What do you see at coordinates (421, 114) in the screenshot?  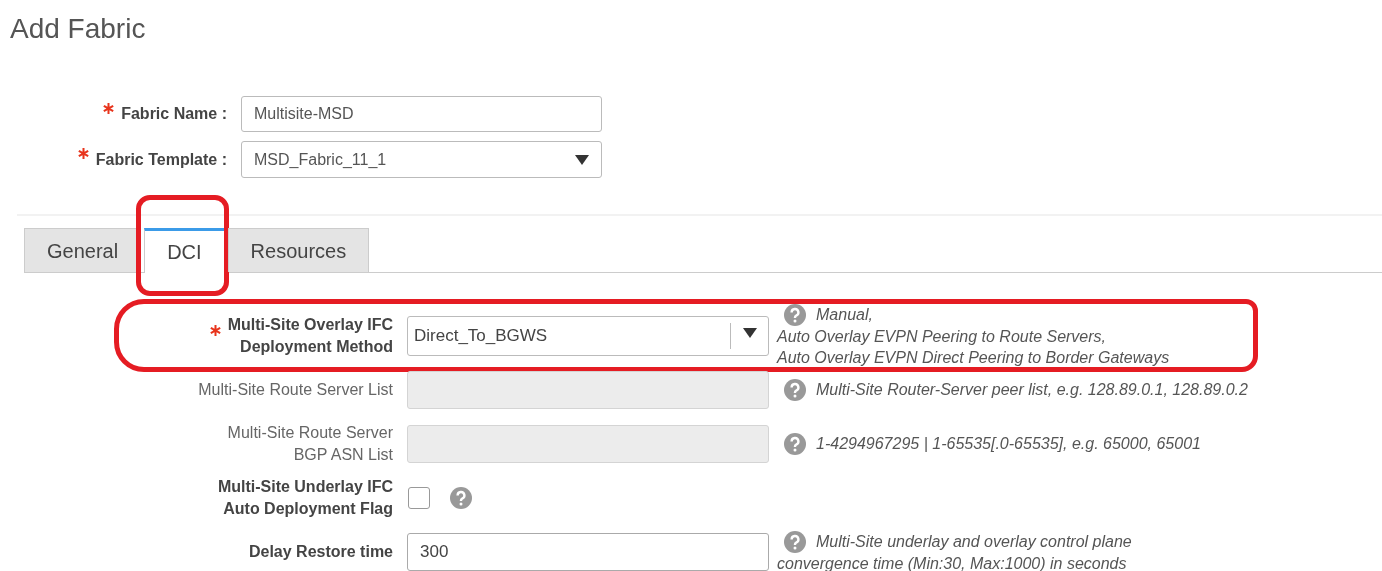 I see `name-input: Multisite-MSD` at bounding box center [421, 114].